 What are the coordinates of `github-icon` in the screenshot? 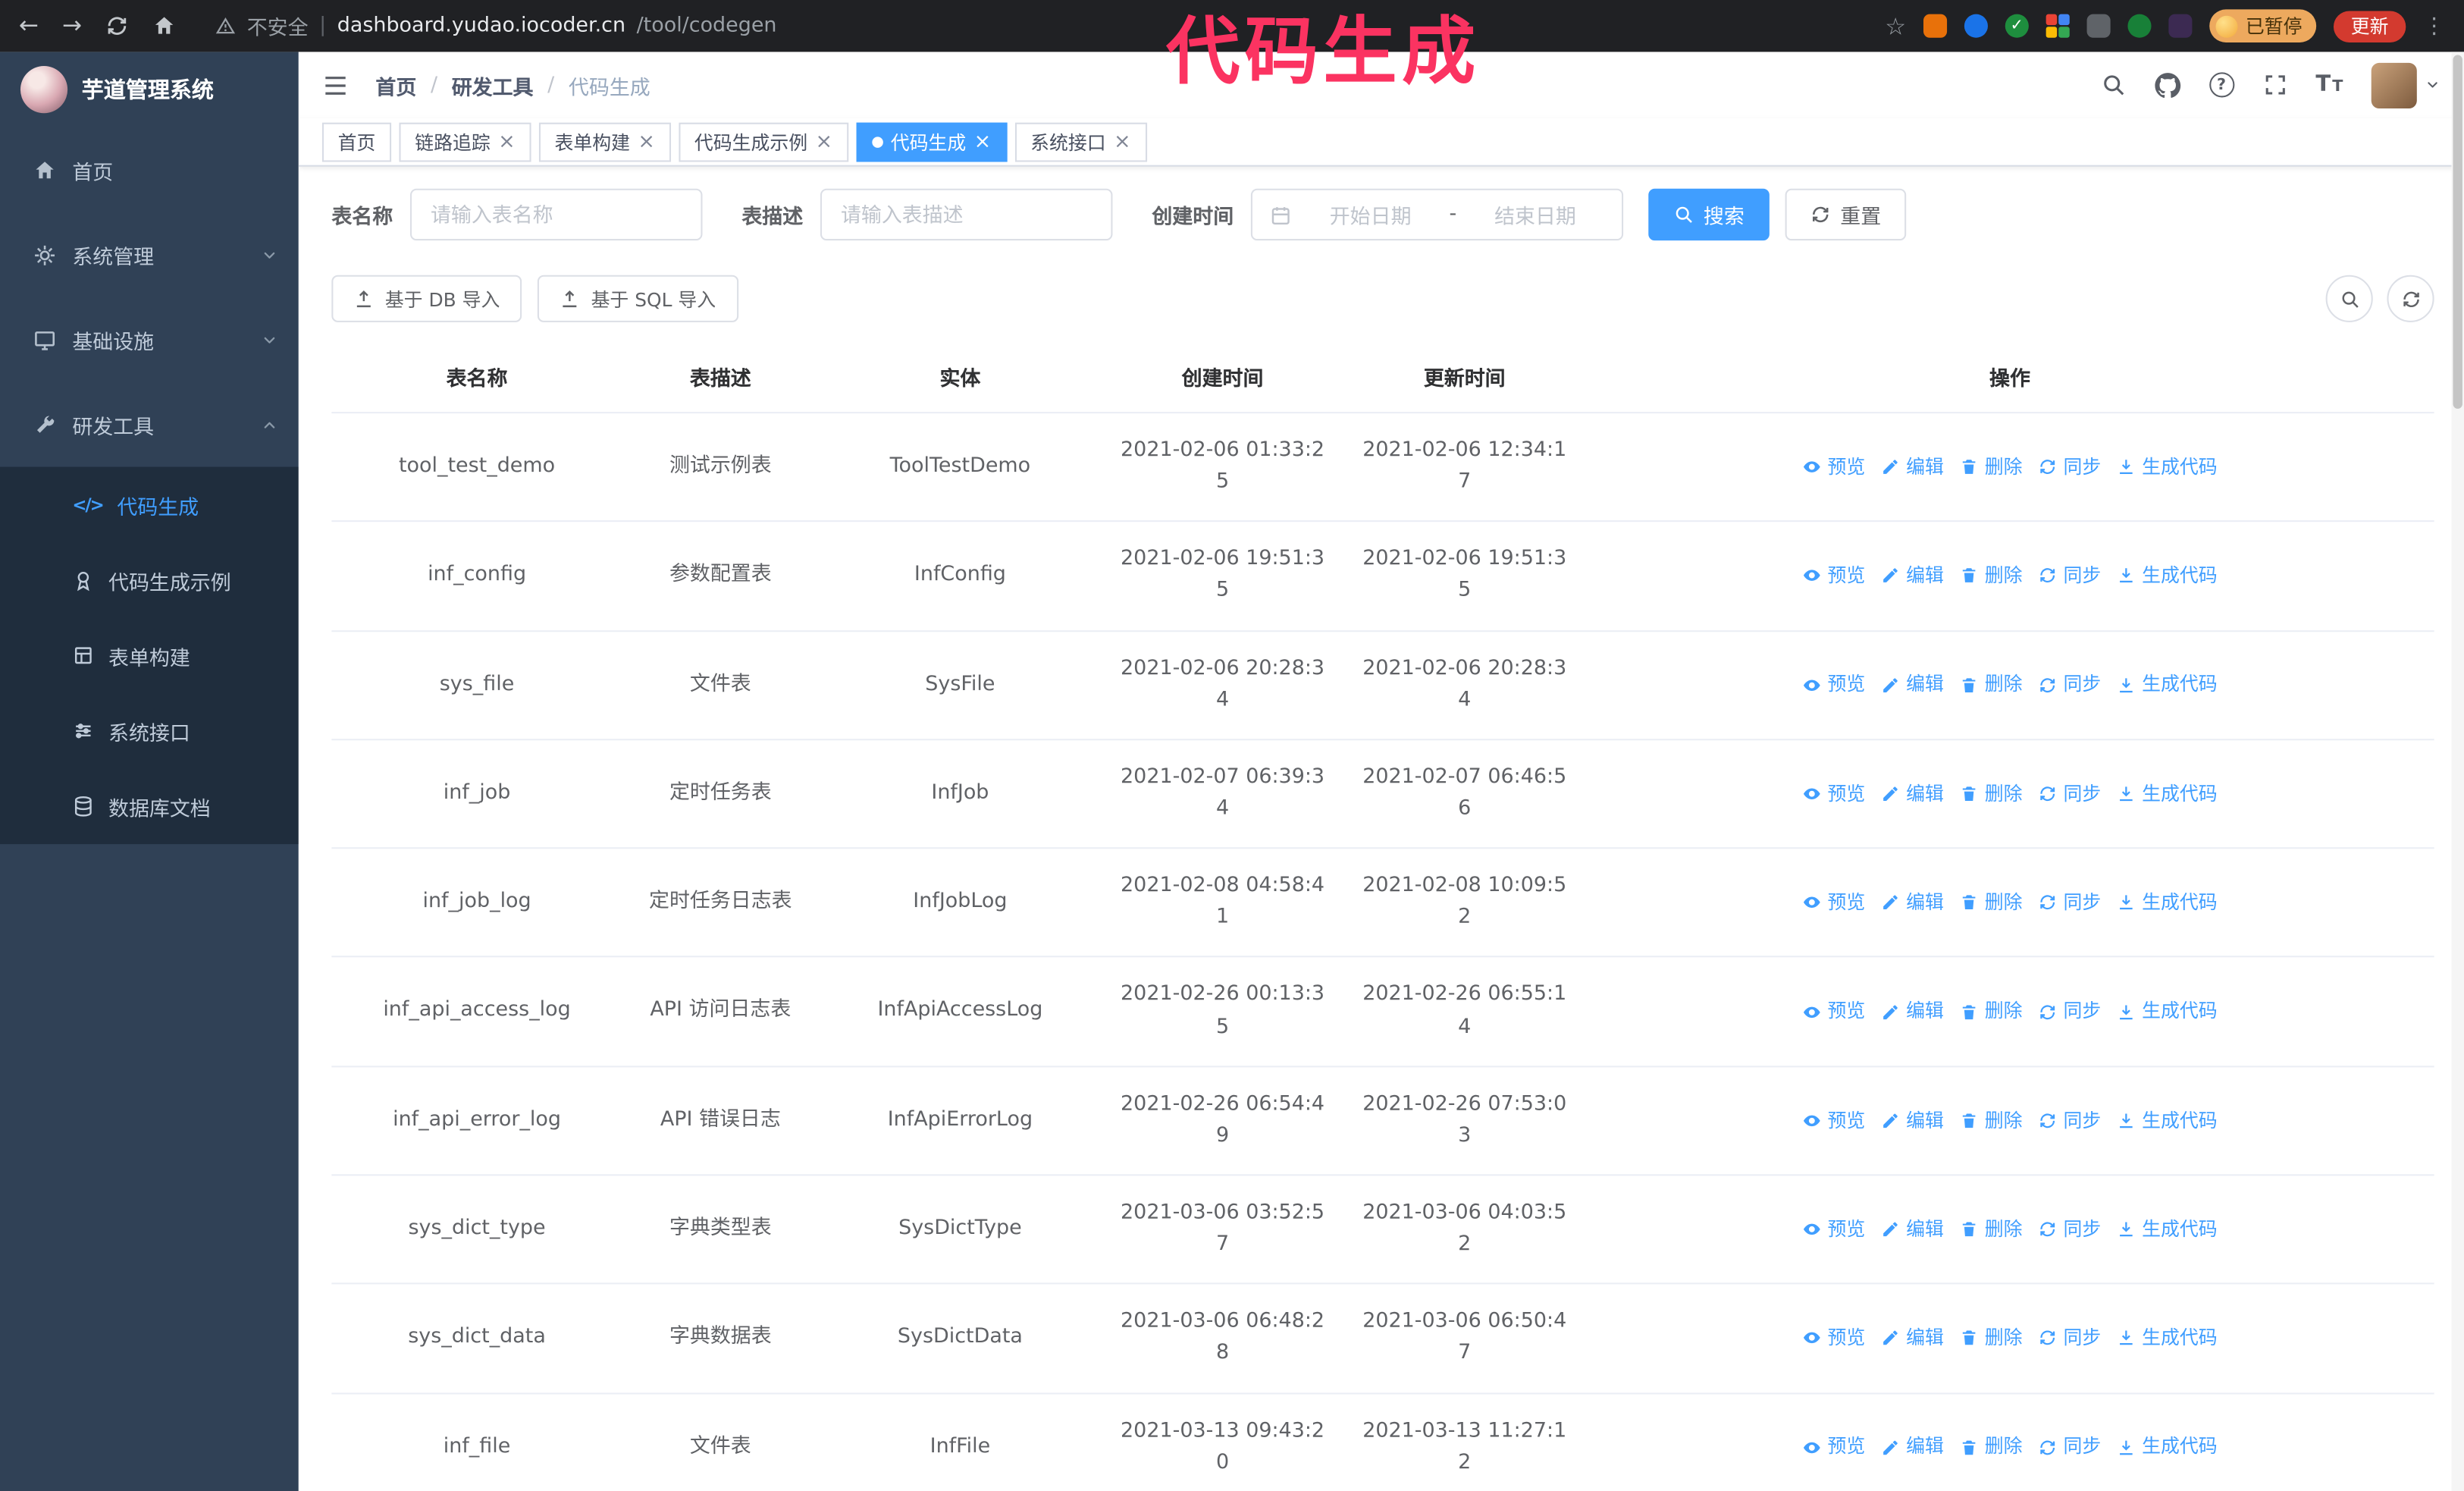 It's located at (2167, 84).